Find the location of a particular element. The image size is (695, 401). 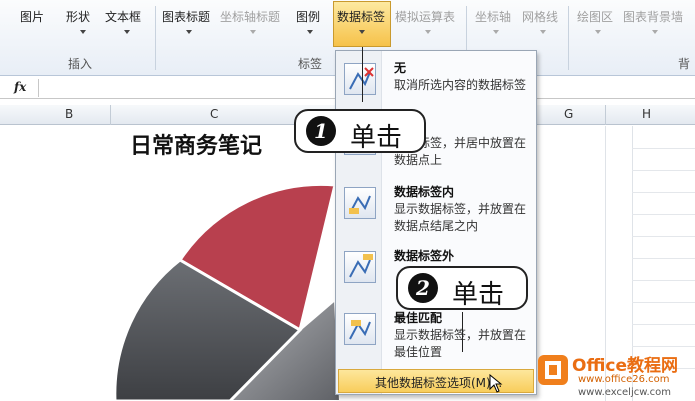

menu-item-desc: 显示数据标签，并放置在最佳位置 is located at coordinates (460, 343).